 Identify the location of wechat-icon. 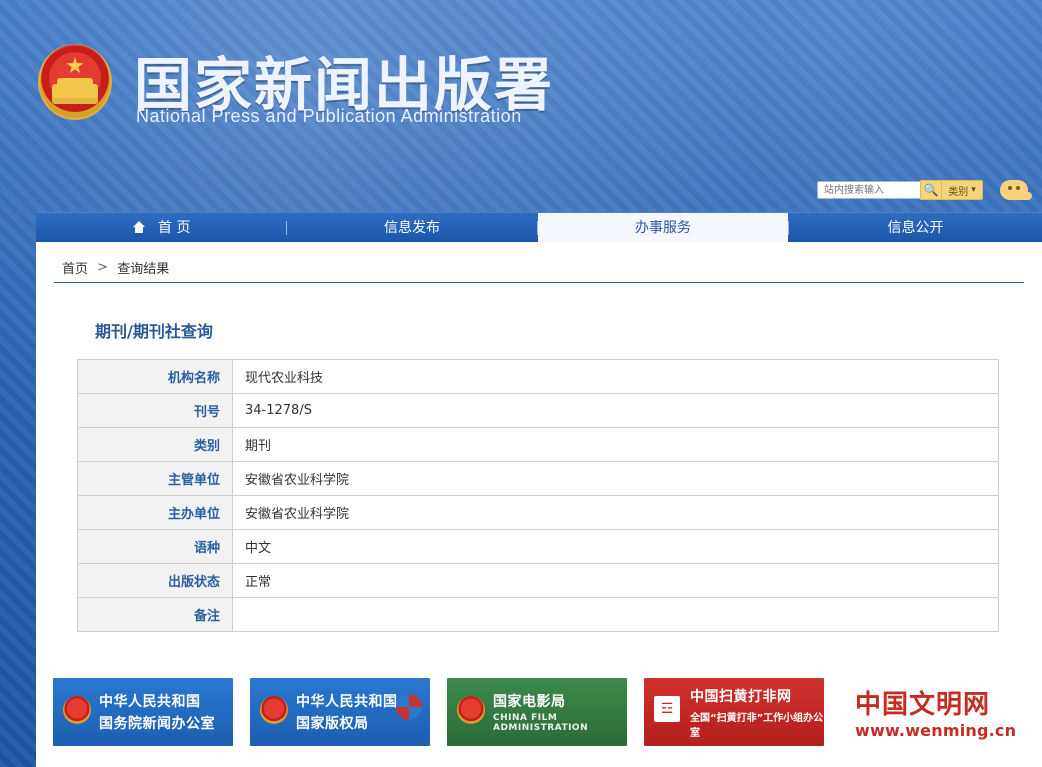
(1014, 190).